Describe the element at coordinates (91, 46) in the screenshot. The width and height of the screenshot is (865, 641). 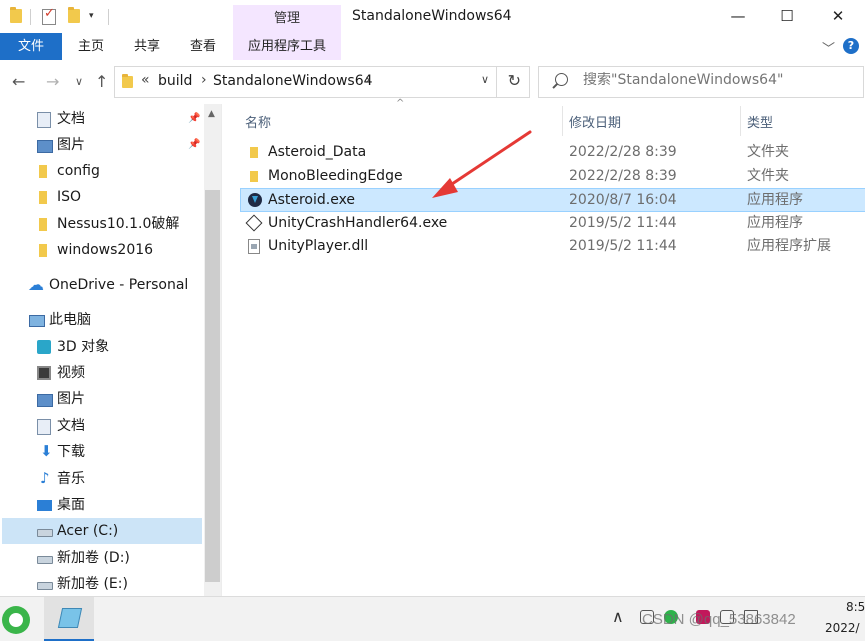
I see `tab-home: 主页` at that location.